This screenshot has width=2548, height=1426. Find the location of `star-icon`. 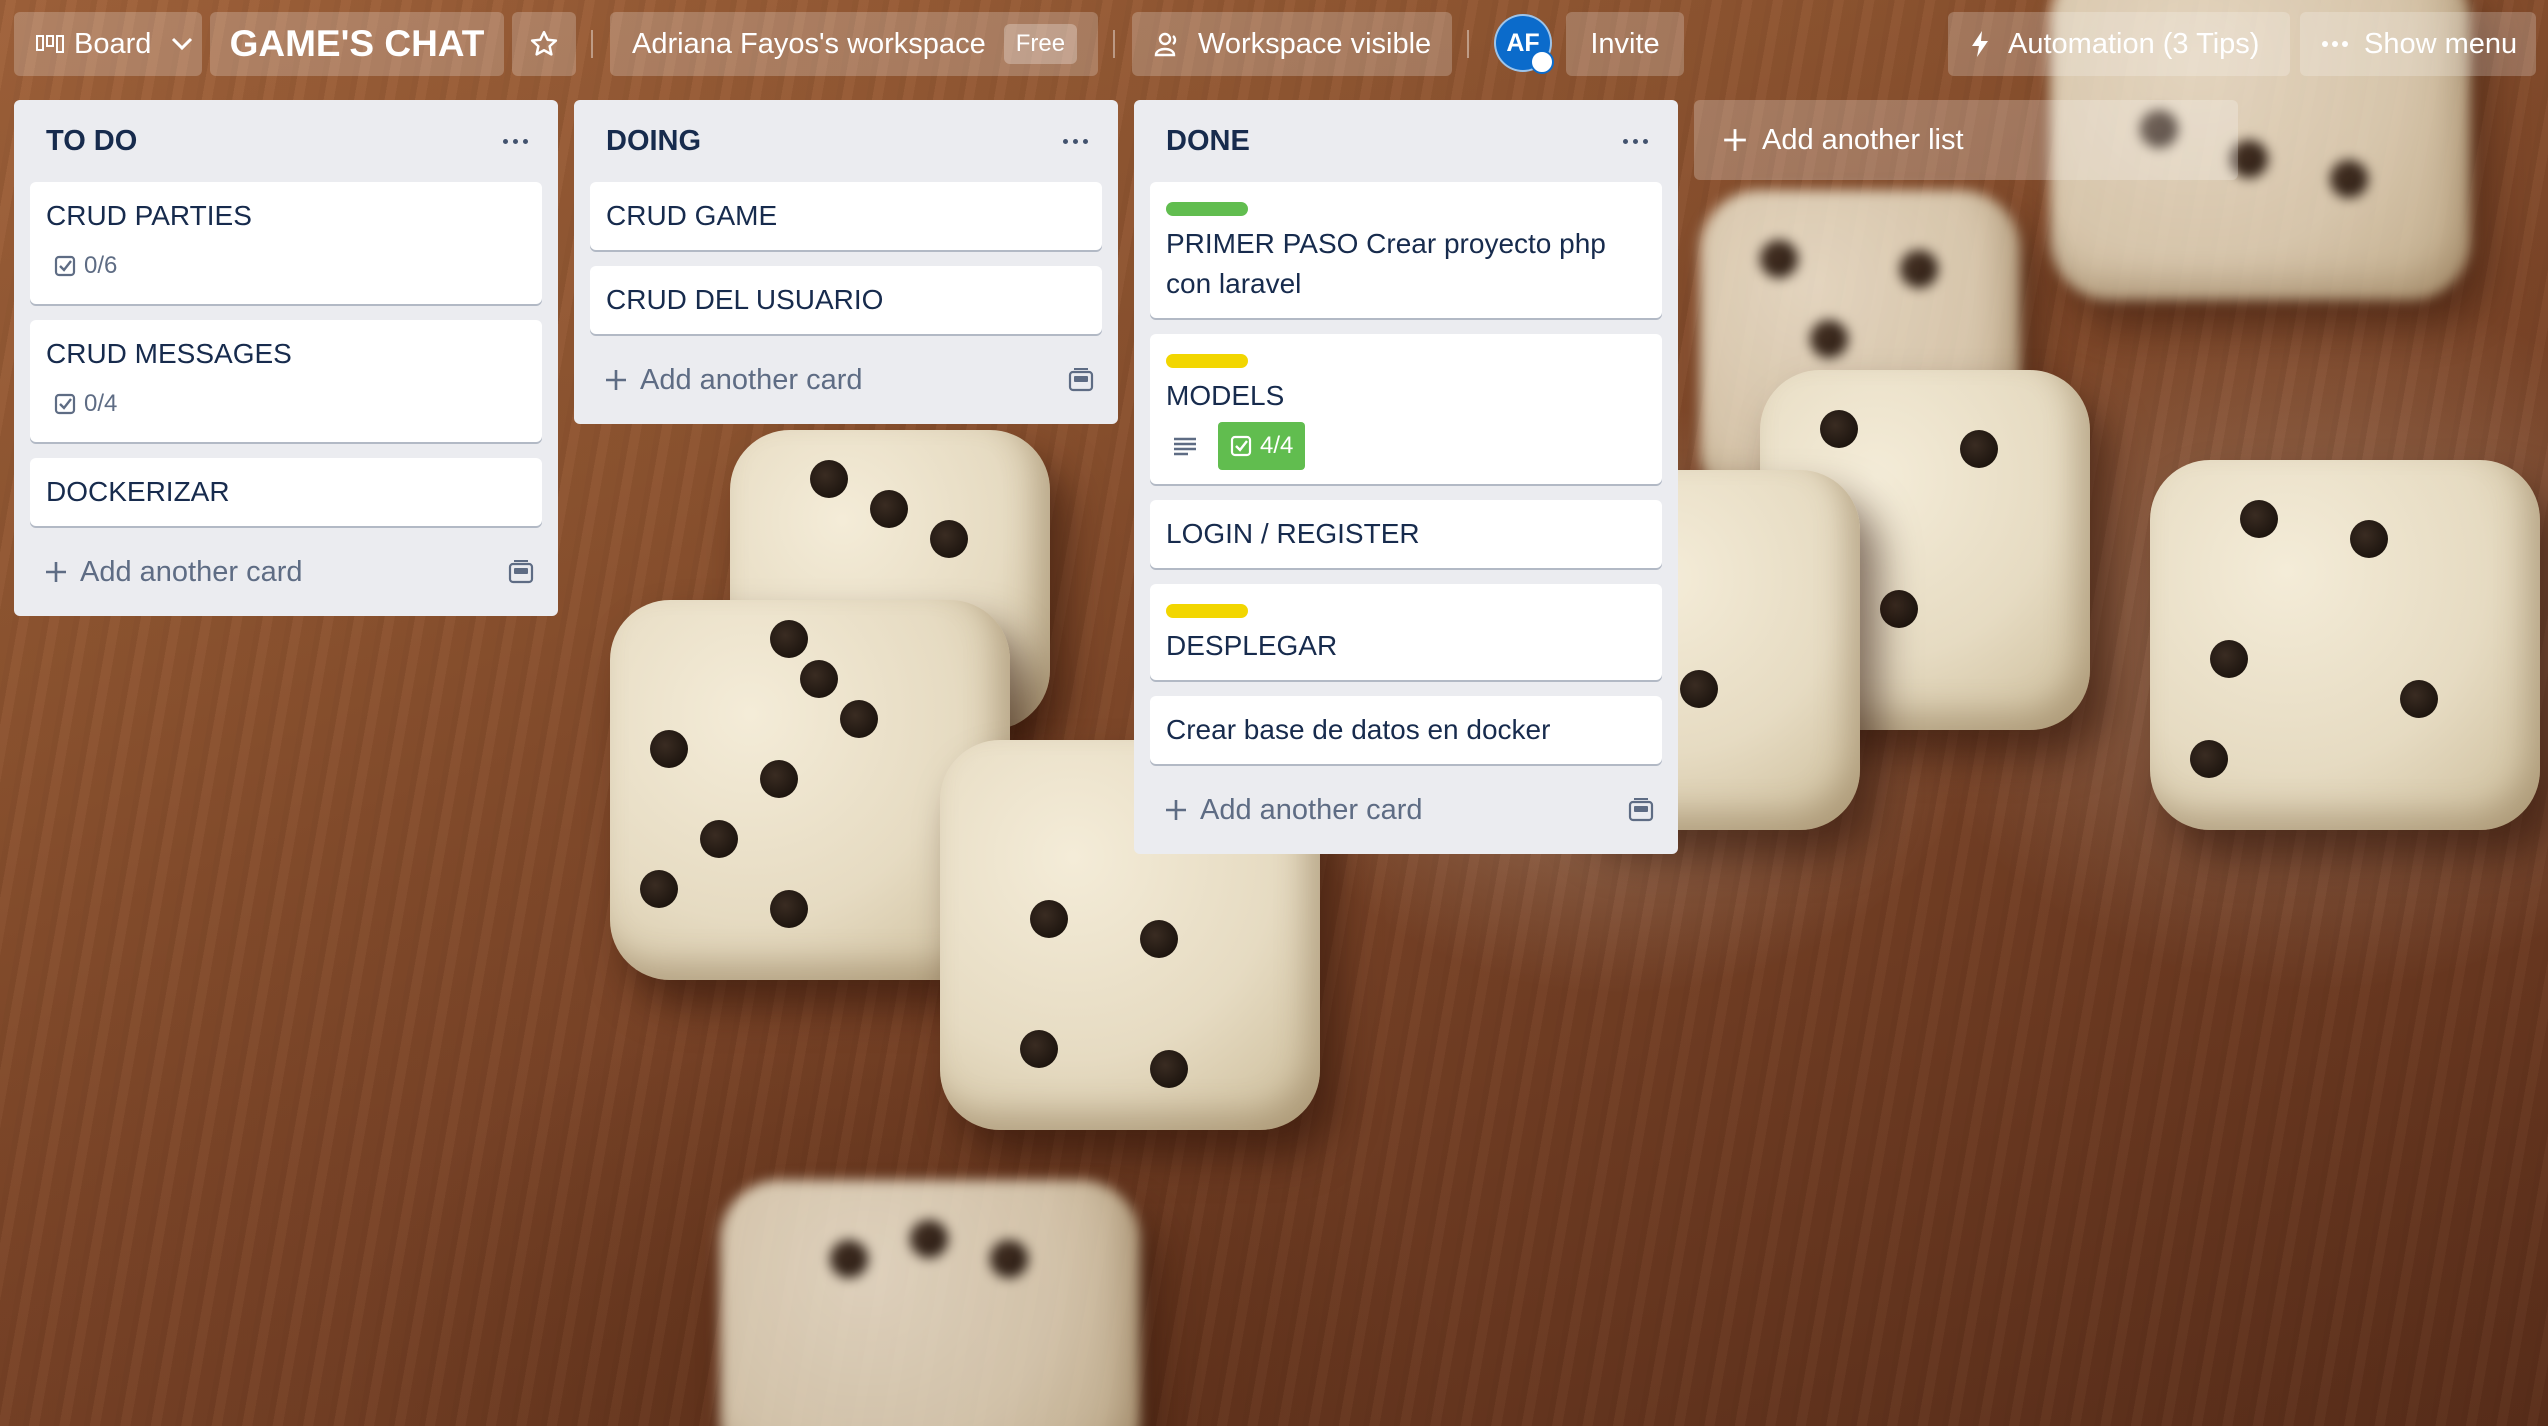

star-icon is located at coordinates (544, 43).